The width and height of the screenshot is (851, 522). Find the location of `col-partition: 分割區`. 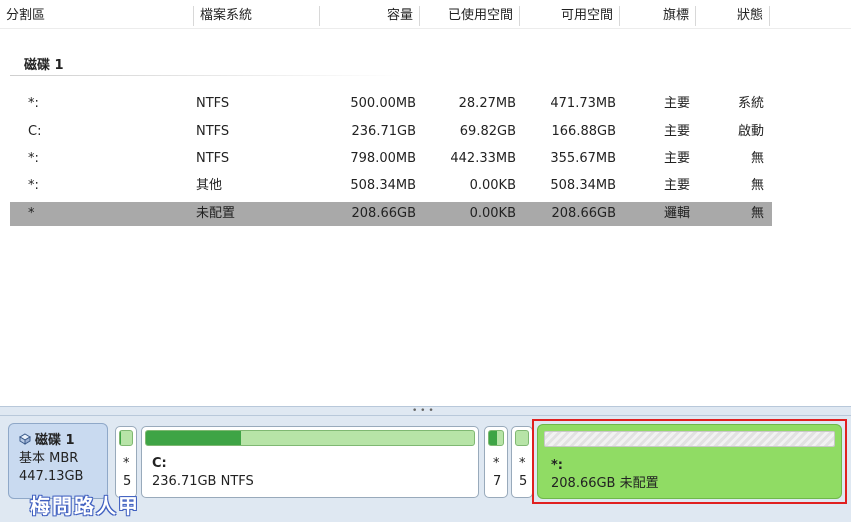

col-partition: 分割區 is located at coordinates (97, 16).